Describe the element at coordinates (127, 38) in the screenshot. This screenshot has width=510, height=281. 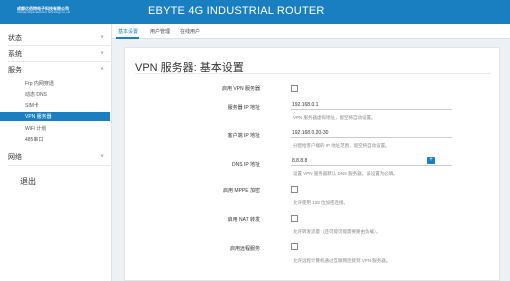
I see `active-tab-indicator` at that location.